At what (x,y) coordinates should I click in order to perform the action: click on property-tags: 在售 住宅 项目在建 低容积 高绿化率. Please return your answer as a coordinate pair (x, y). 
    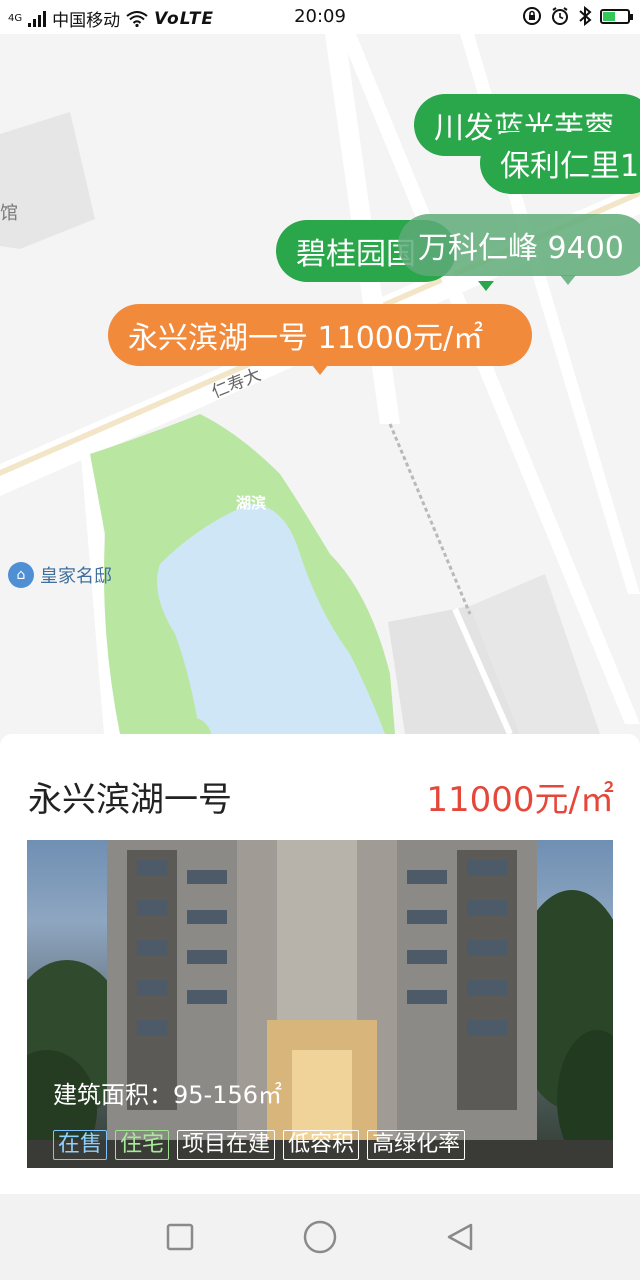
    Looking at the image, I should click on (259, 1145).